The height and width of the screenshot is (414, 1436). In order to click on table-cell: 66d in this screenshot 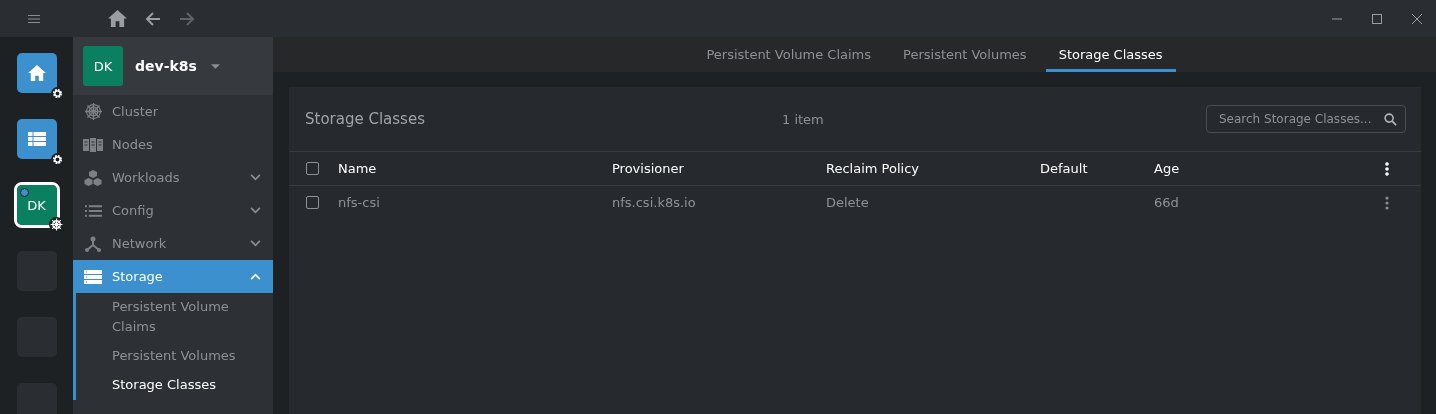, I will do `click(1166, 202)`.